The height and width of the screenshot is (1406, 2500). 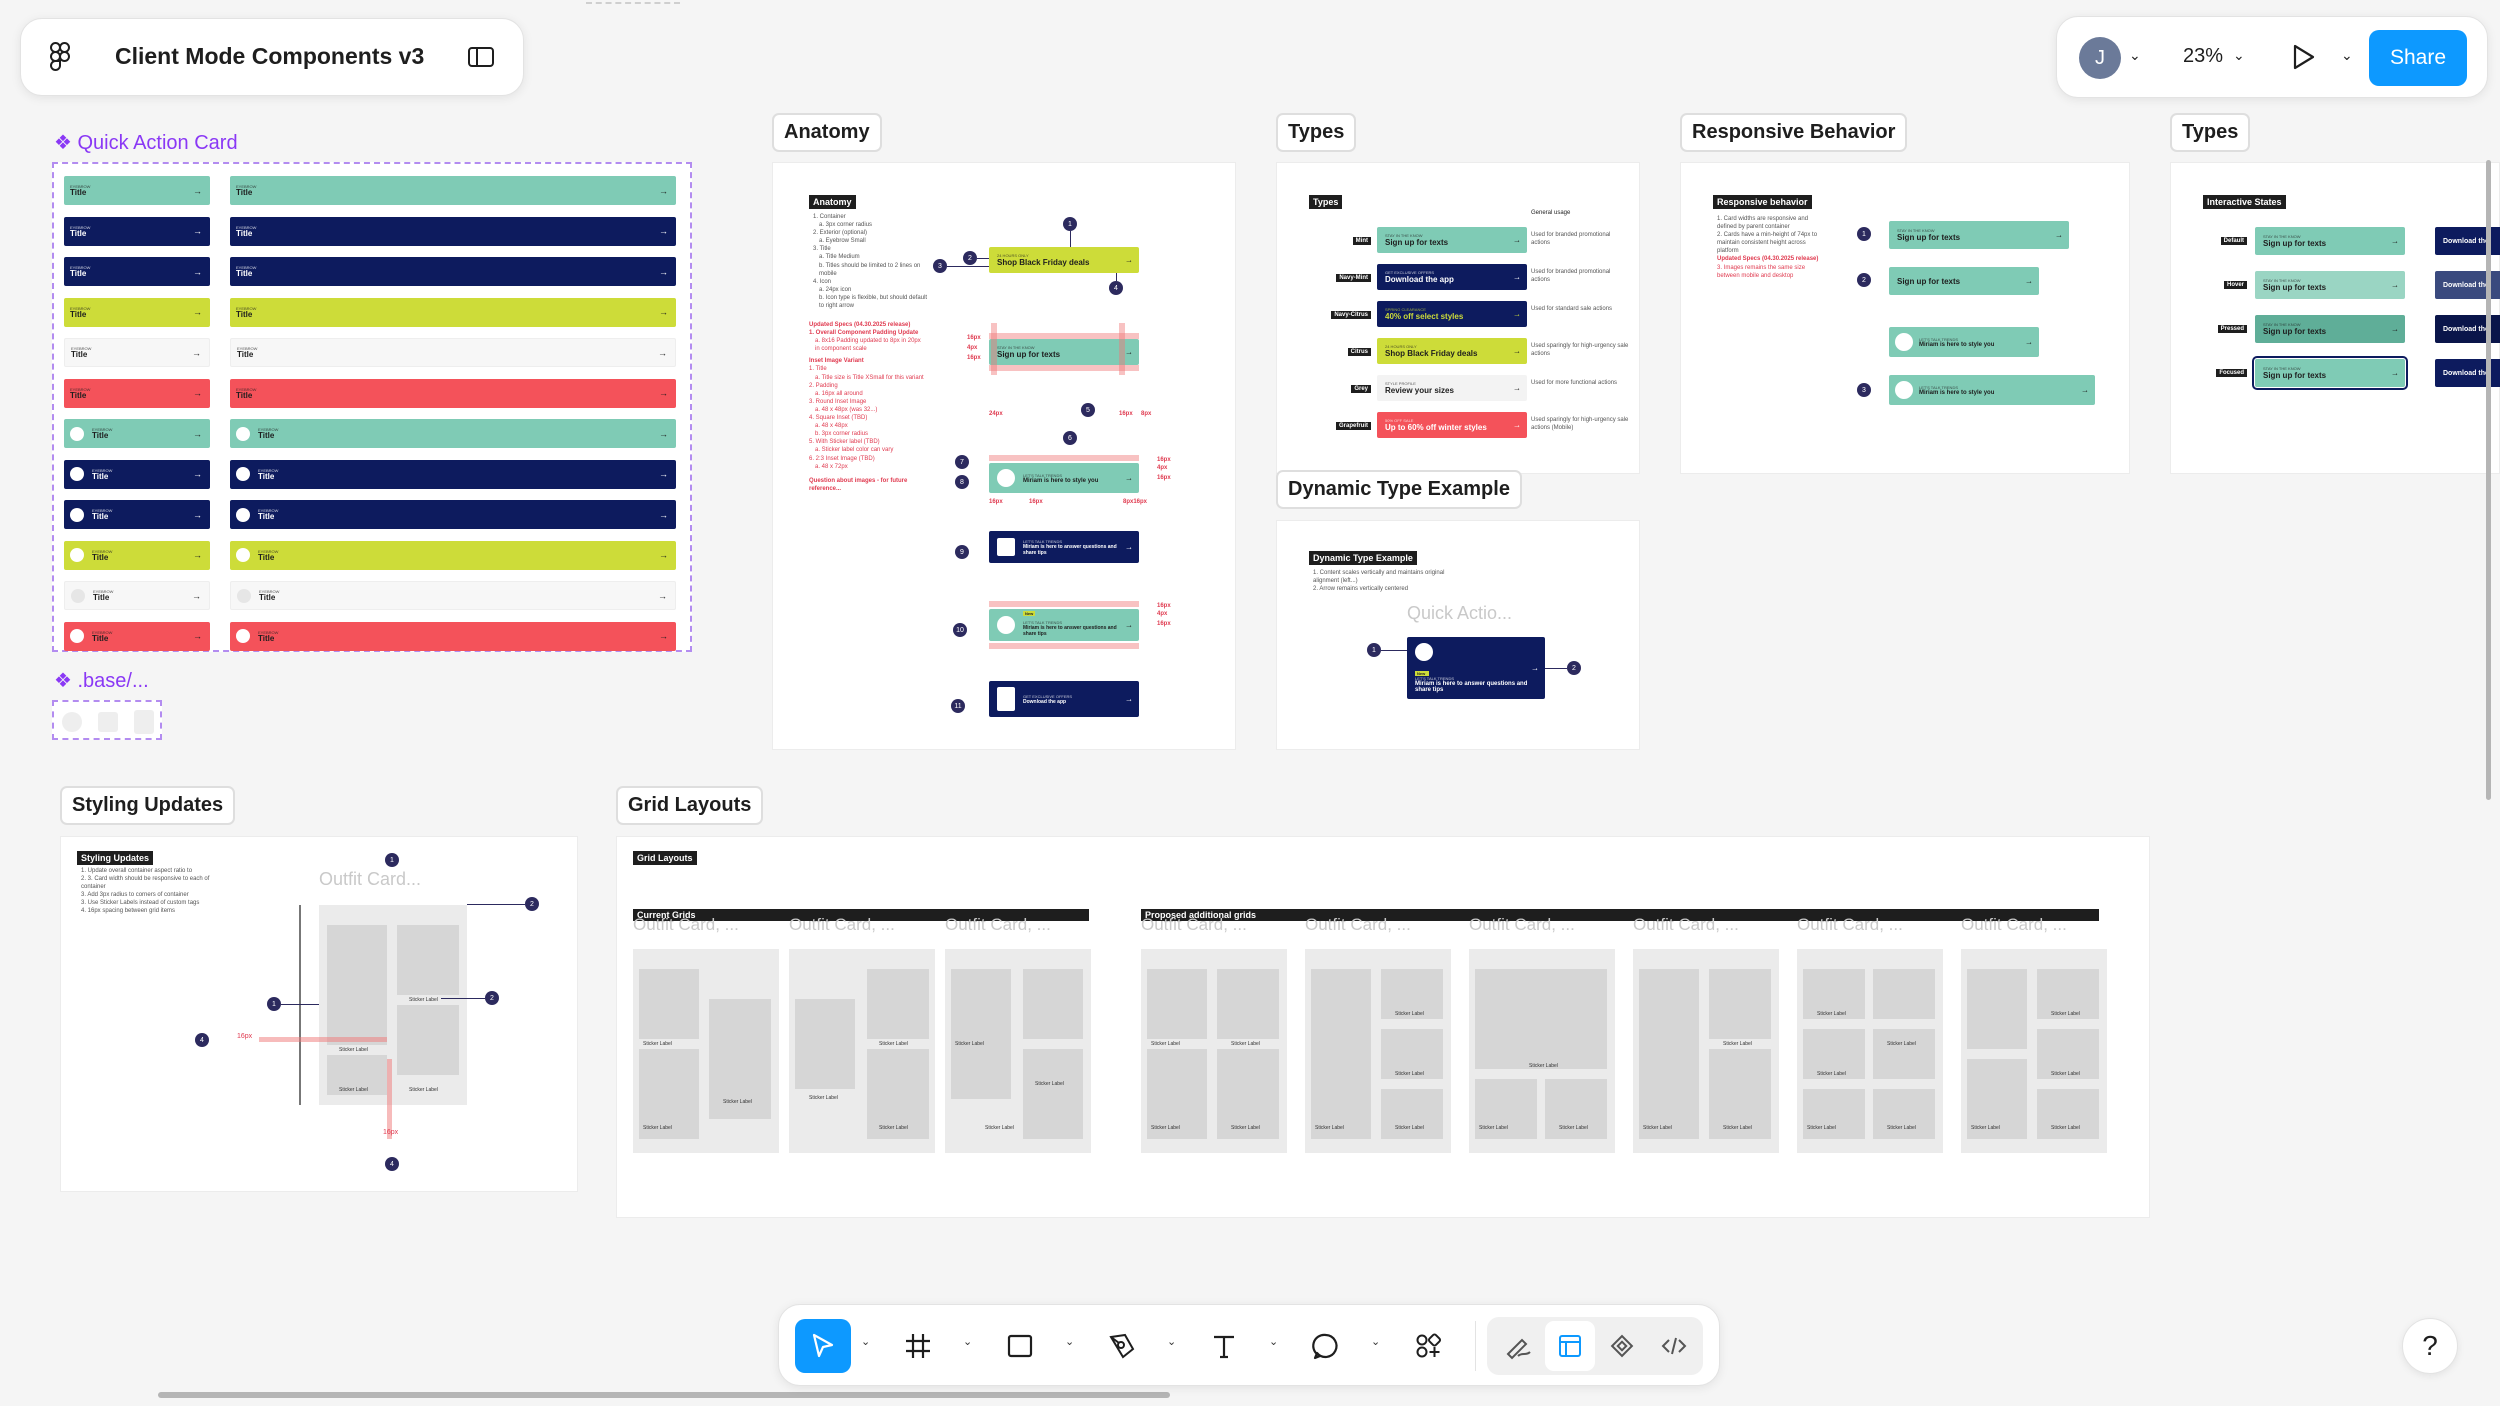 What do you see at coordinates (1326, 1346) in the screenshot?
I see `comment-tool-button` at bounding box center [1326, 1346].